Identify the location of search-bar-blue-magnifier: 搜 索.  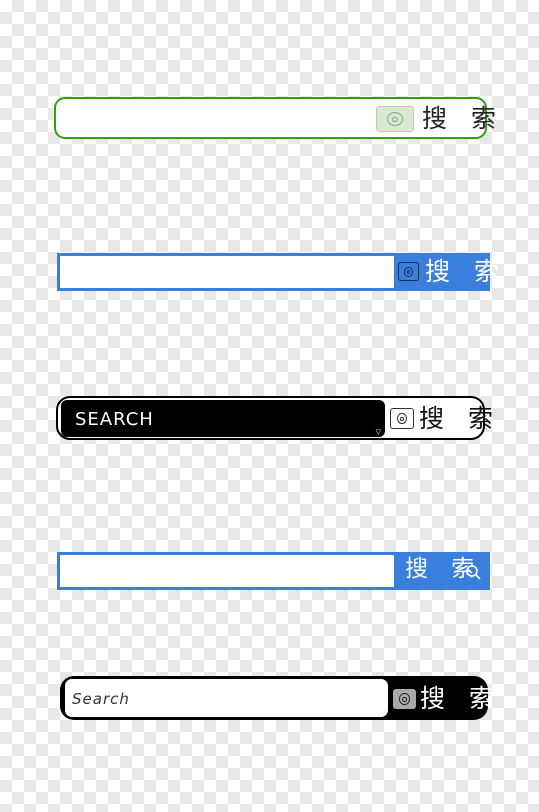
(273, 571).